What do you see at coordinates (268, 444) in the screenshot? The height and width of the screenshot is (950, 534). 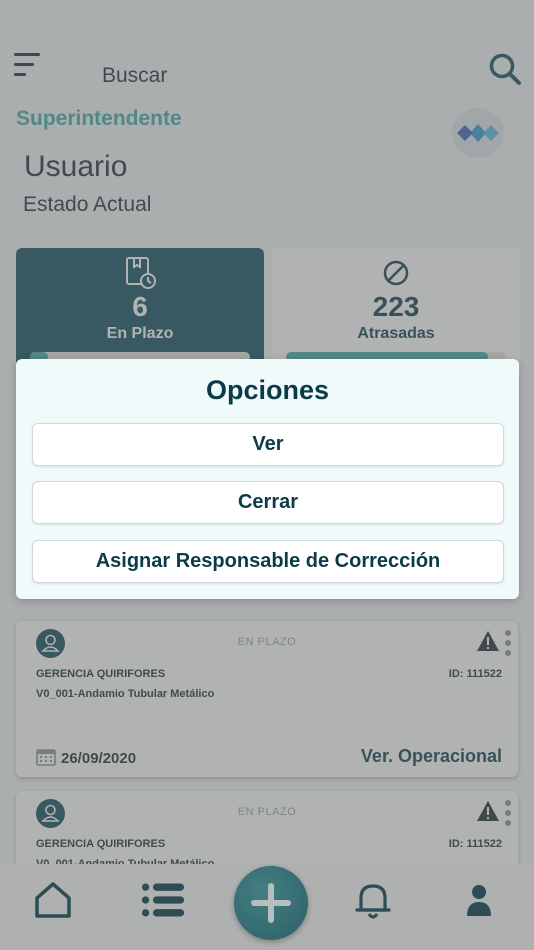 I see `view-button: Ver` at bounding box center [268, 444].